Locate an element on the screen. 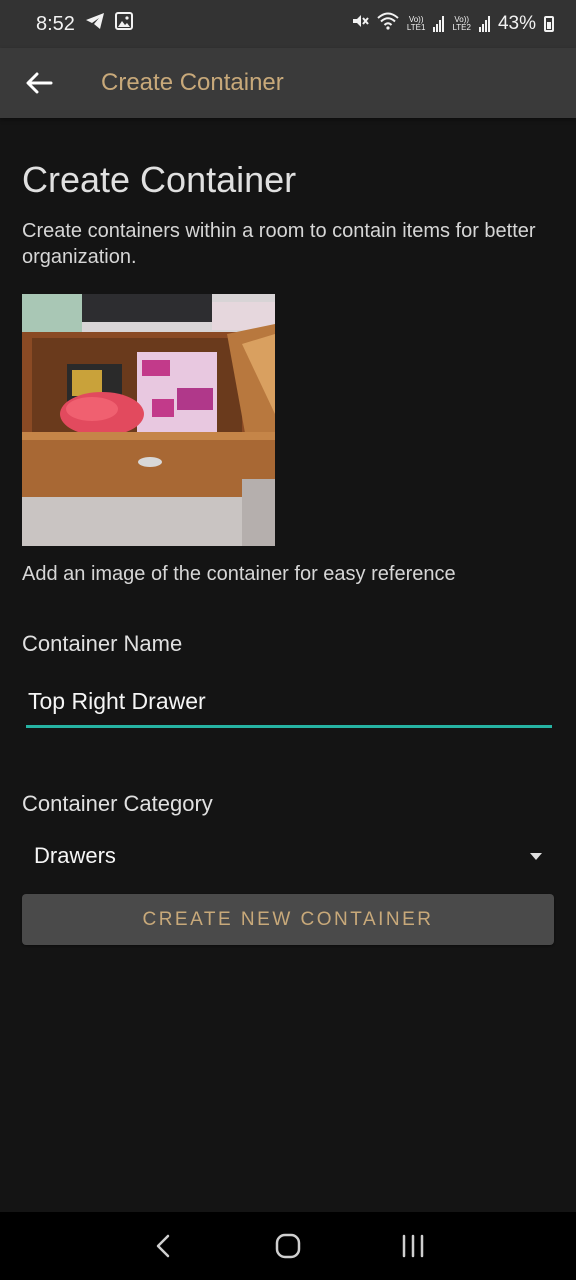  container-category-select: Drawers is located at coordinates (288, 856).